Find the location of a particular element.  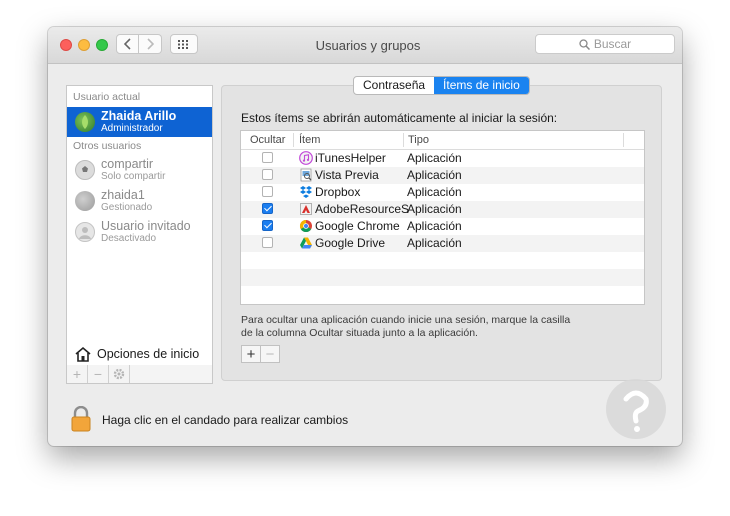

current-user-section-label: Usuario actual is located at coordinates (107, 97).